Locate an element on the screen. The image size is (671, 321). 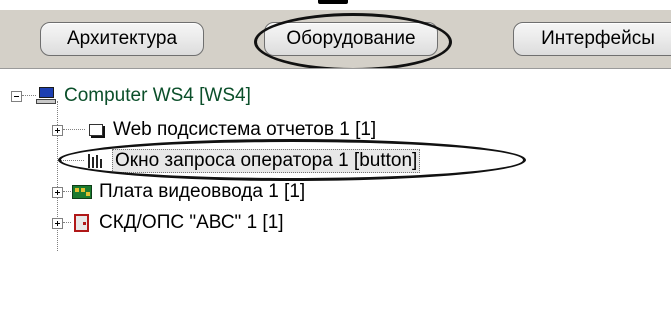
collapse-toggle-icon is located at coordinates (16, 96).